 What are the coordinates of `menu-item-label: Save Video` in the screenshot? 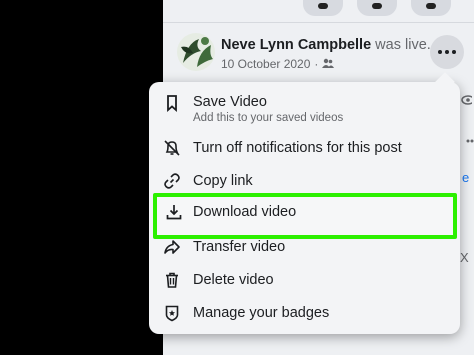 It's located at (230, 102).